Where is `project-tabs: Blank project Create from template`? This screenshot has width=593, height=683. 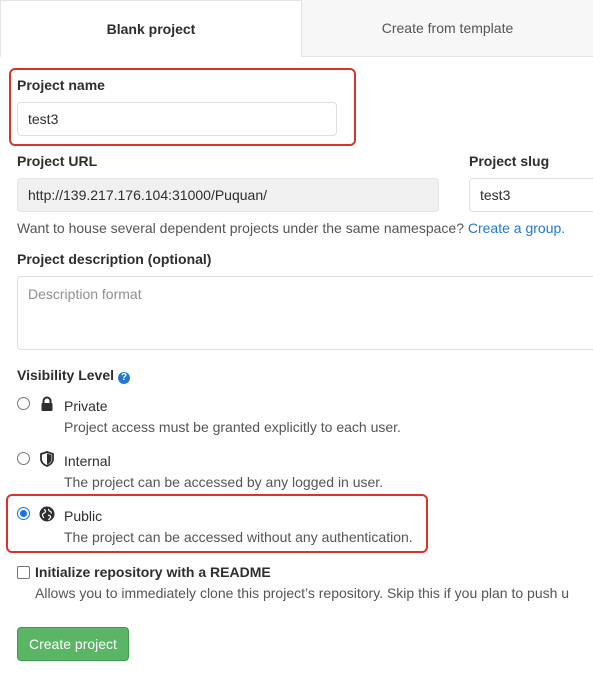 project-tabs: Blank project Create from template is located at coordinates (296, 28).